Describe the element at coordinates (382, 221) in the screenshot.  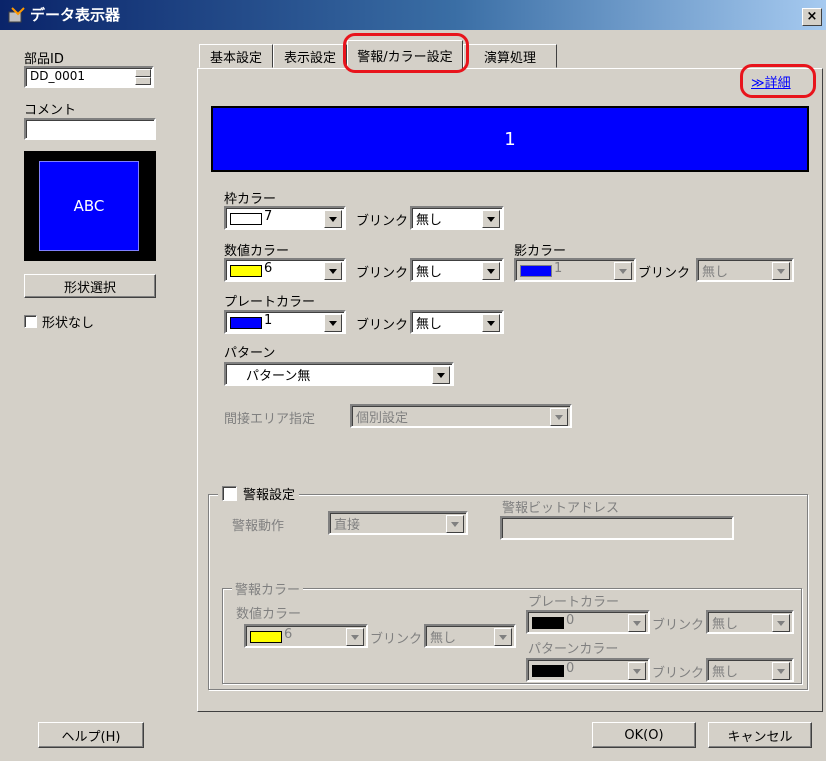
I see `frame-blink-label: ブリンク` at that location.